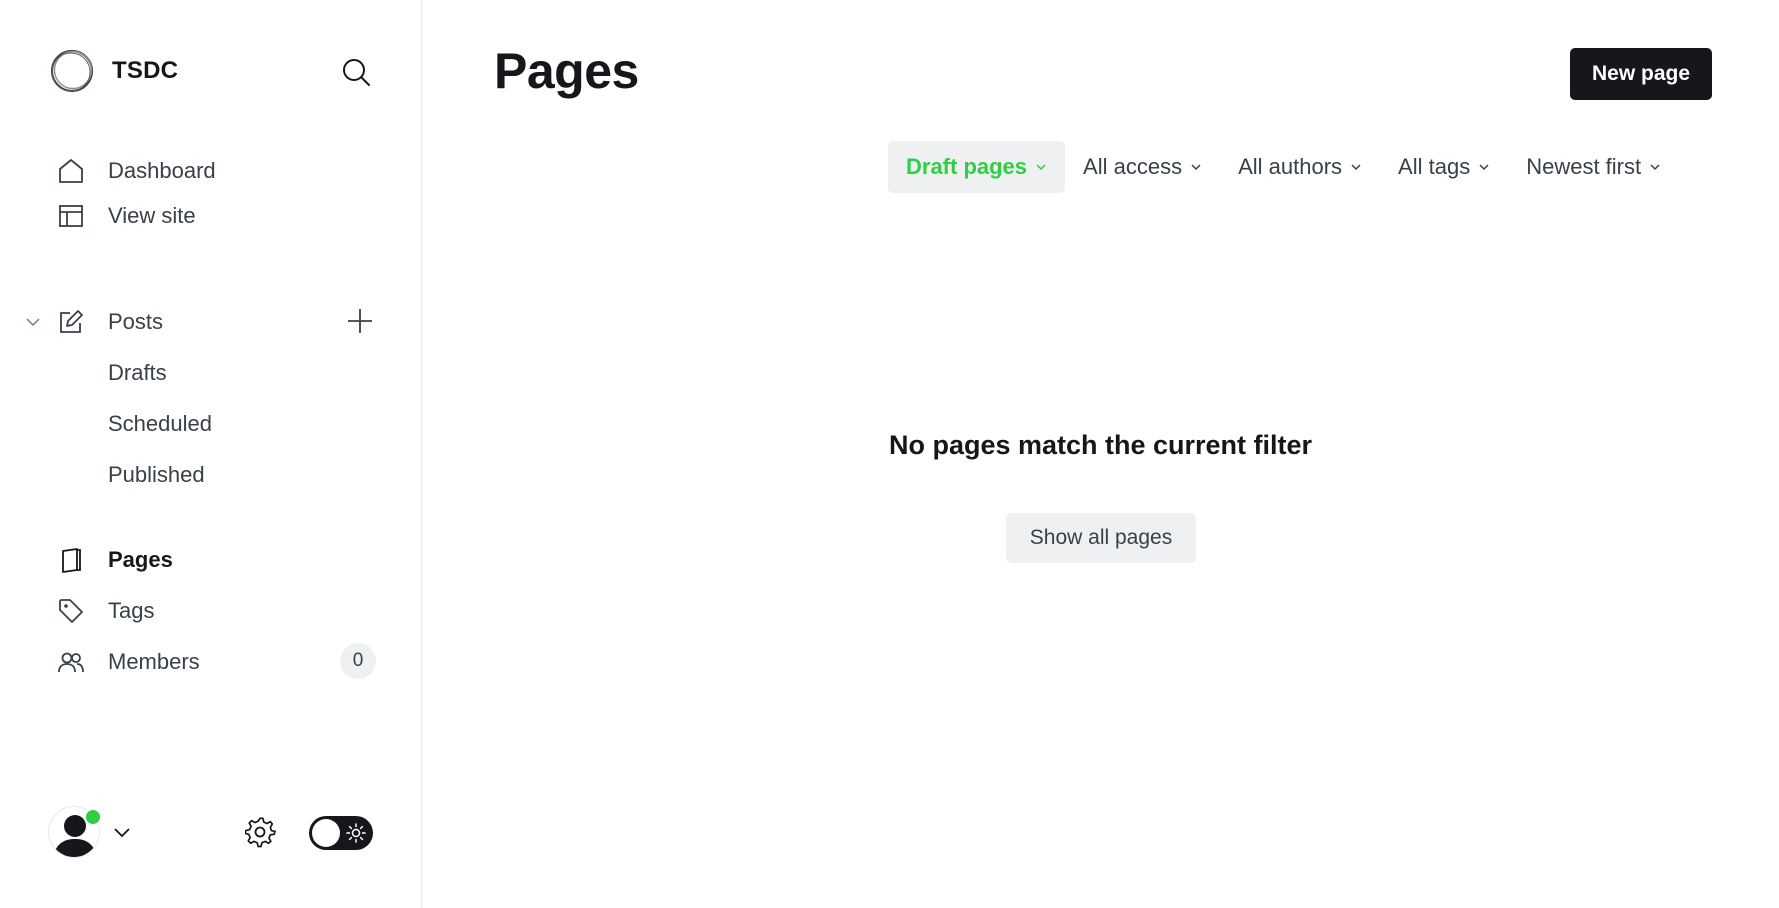 The height and width of the screenshot is (908, 1779). I want to click on home-icon, so click(71, 171).